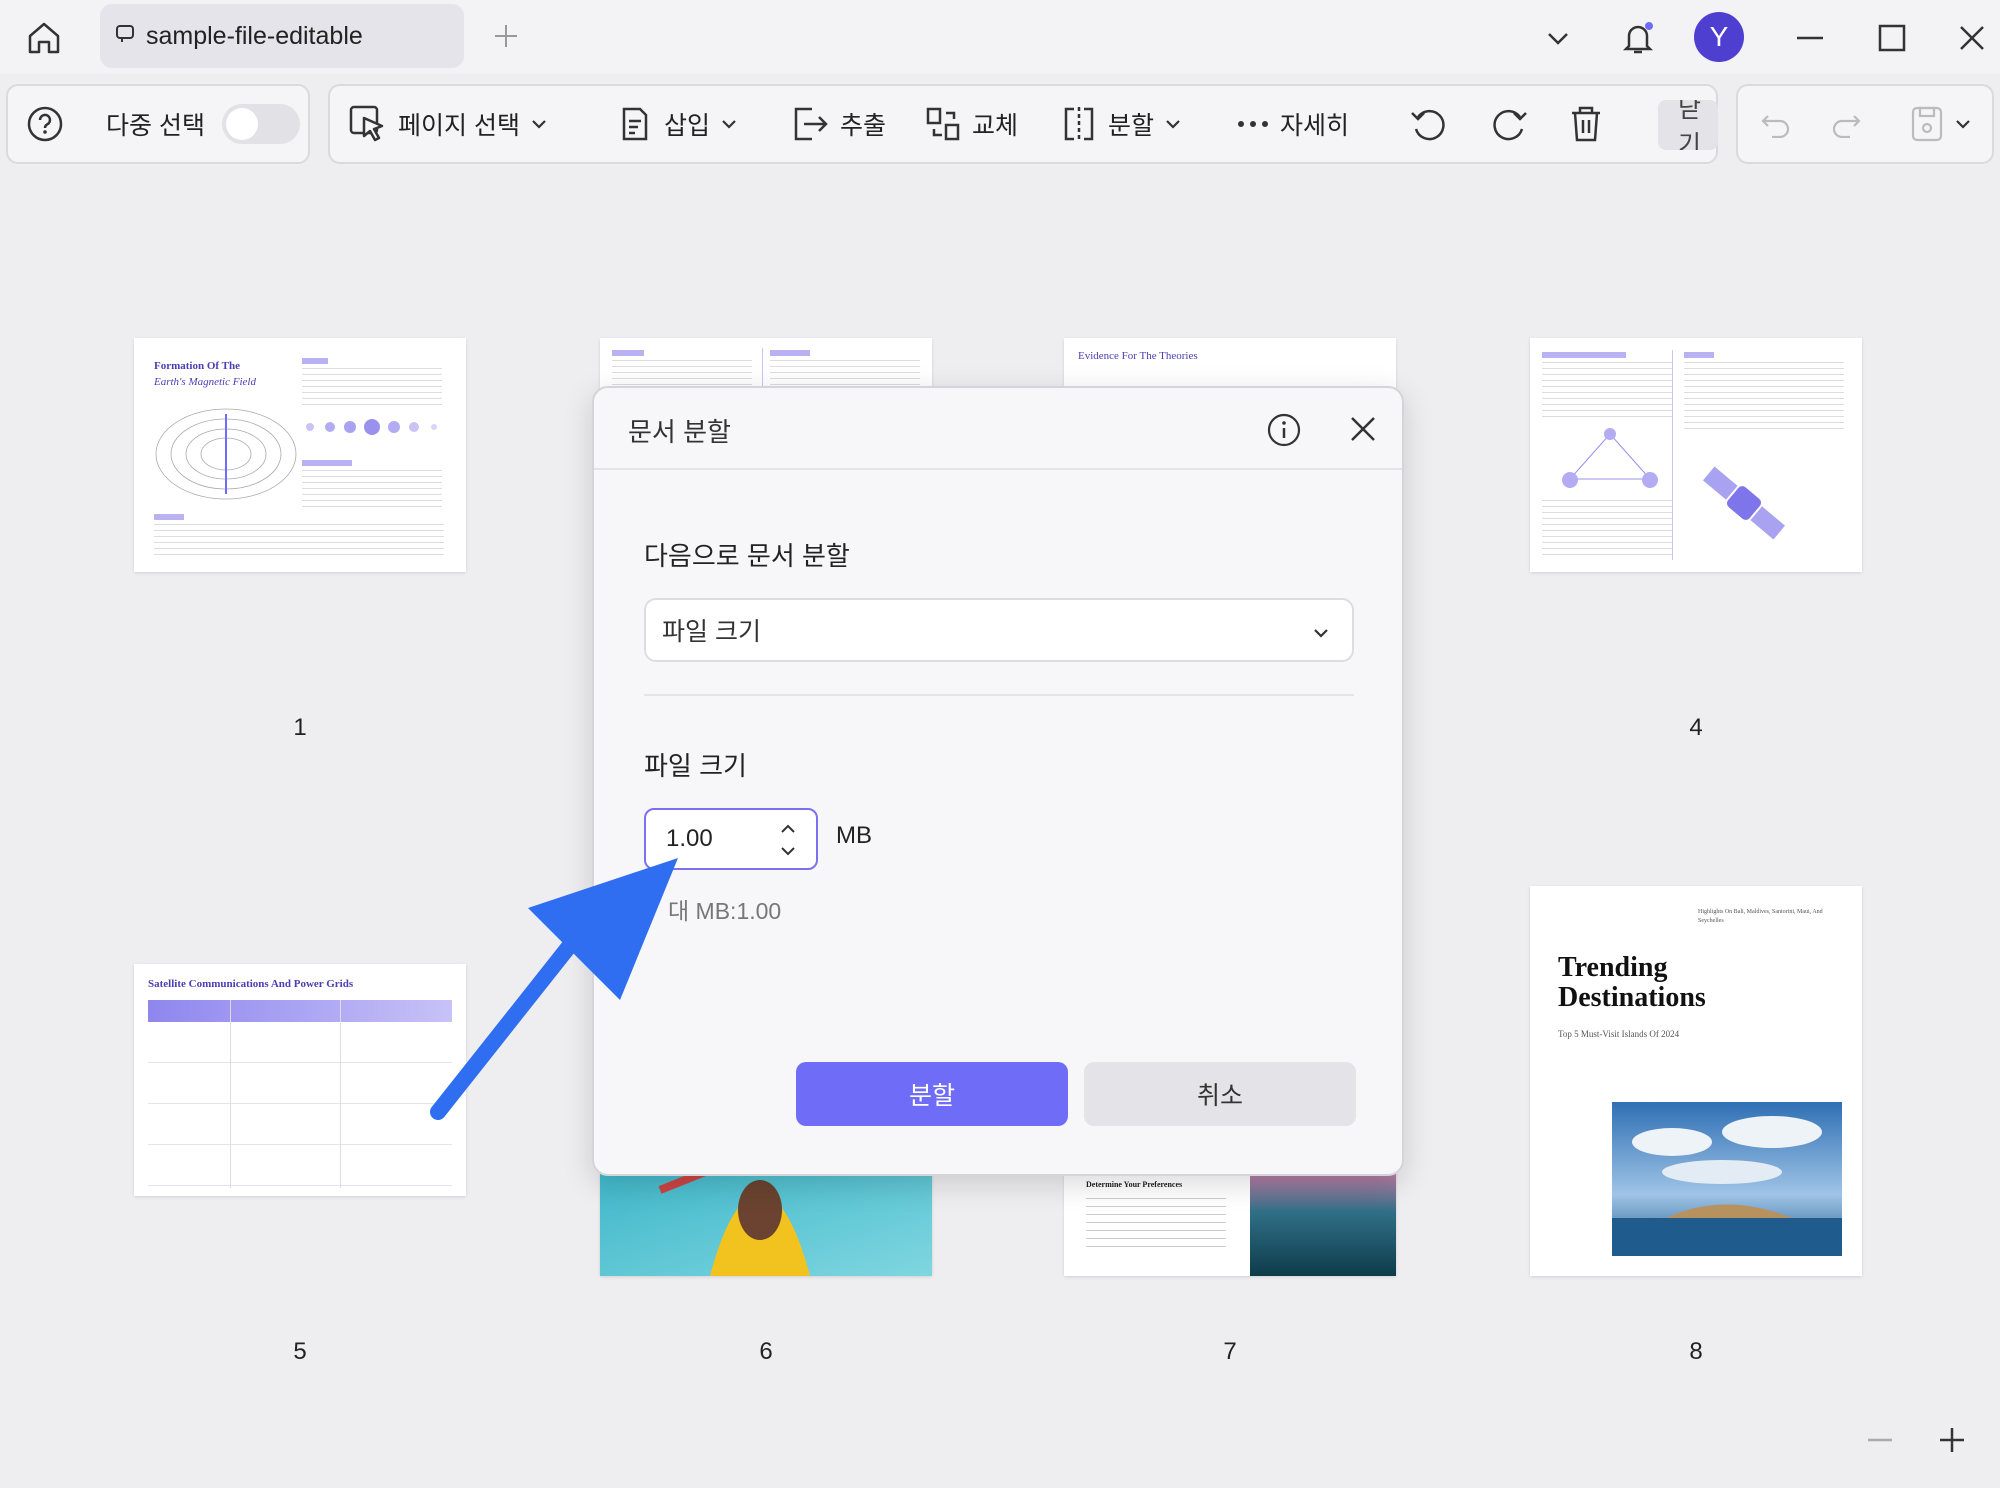  I want to click on page-thumbnail-1: Formation Of The Earth's Magnetic Field, so click(300, 455).